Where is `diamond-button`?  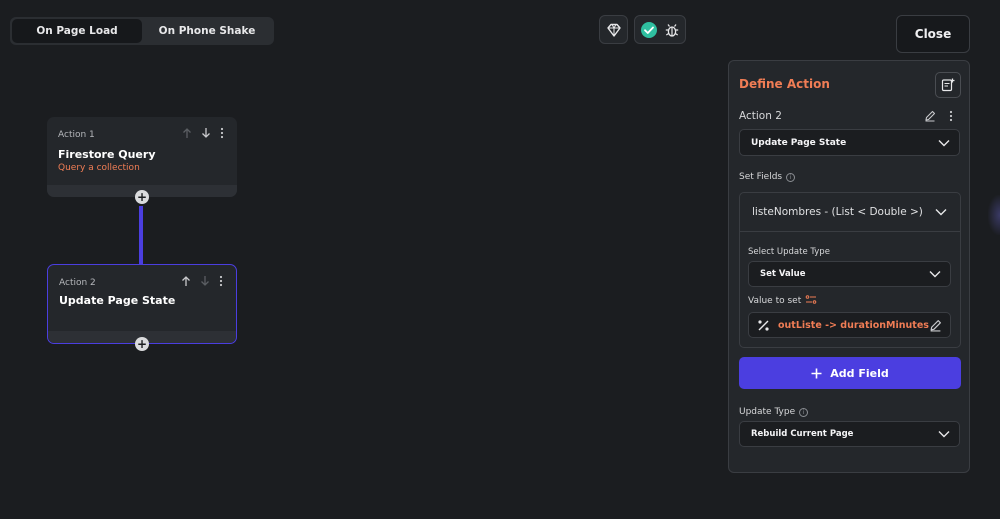
diamond-button is located at coordinates (613, 29).